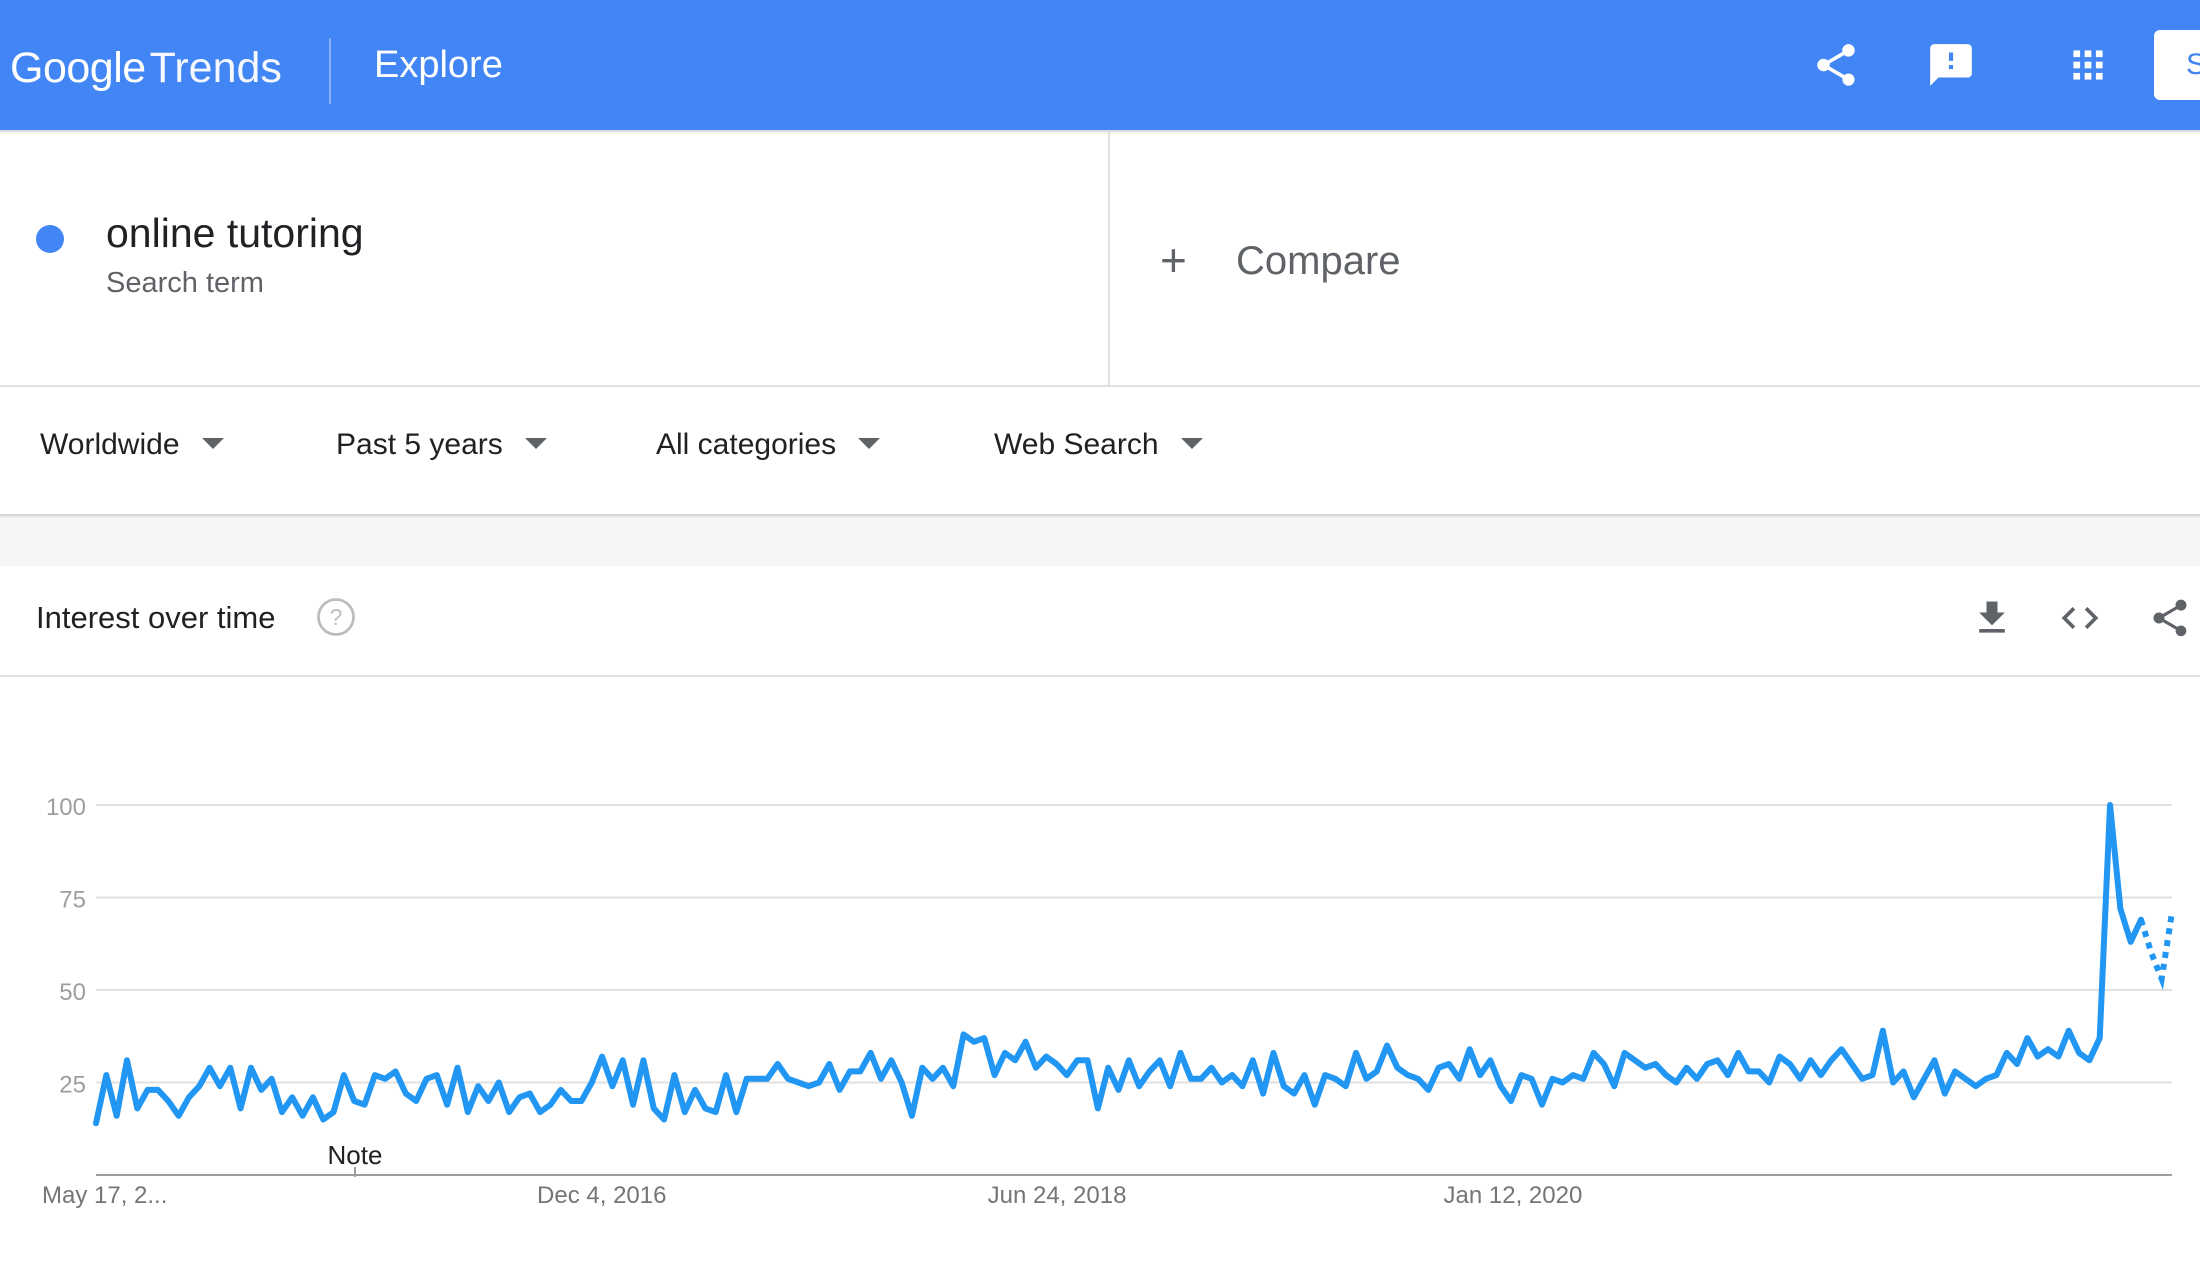 This screenshot has height=1262, width=2200. I want to click on time-range-filter: Past 5 years, so click(441, 450).